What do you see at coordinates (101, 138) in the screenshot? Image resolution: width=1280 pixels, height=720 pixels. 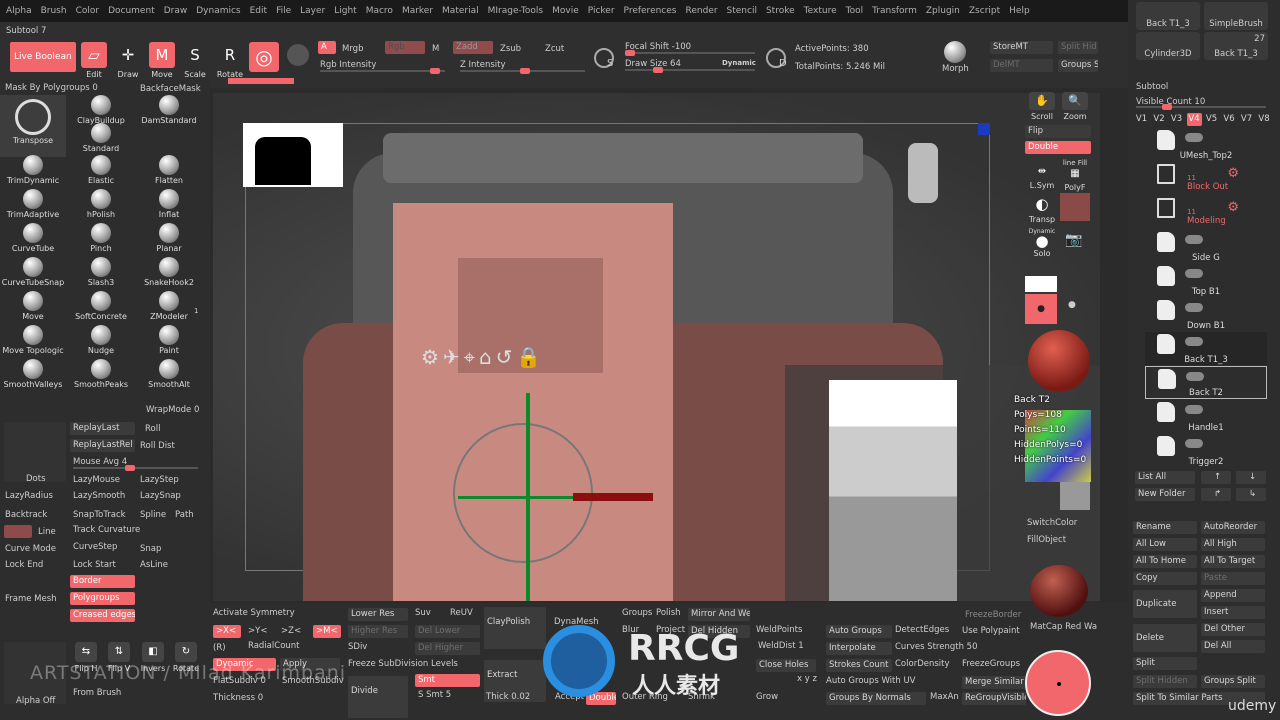 I see `brush-standard: Standard` at bounding box center [101, 138].